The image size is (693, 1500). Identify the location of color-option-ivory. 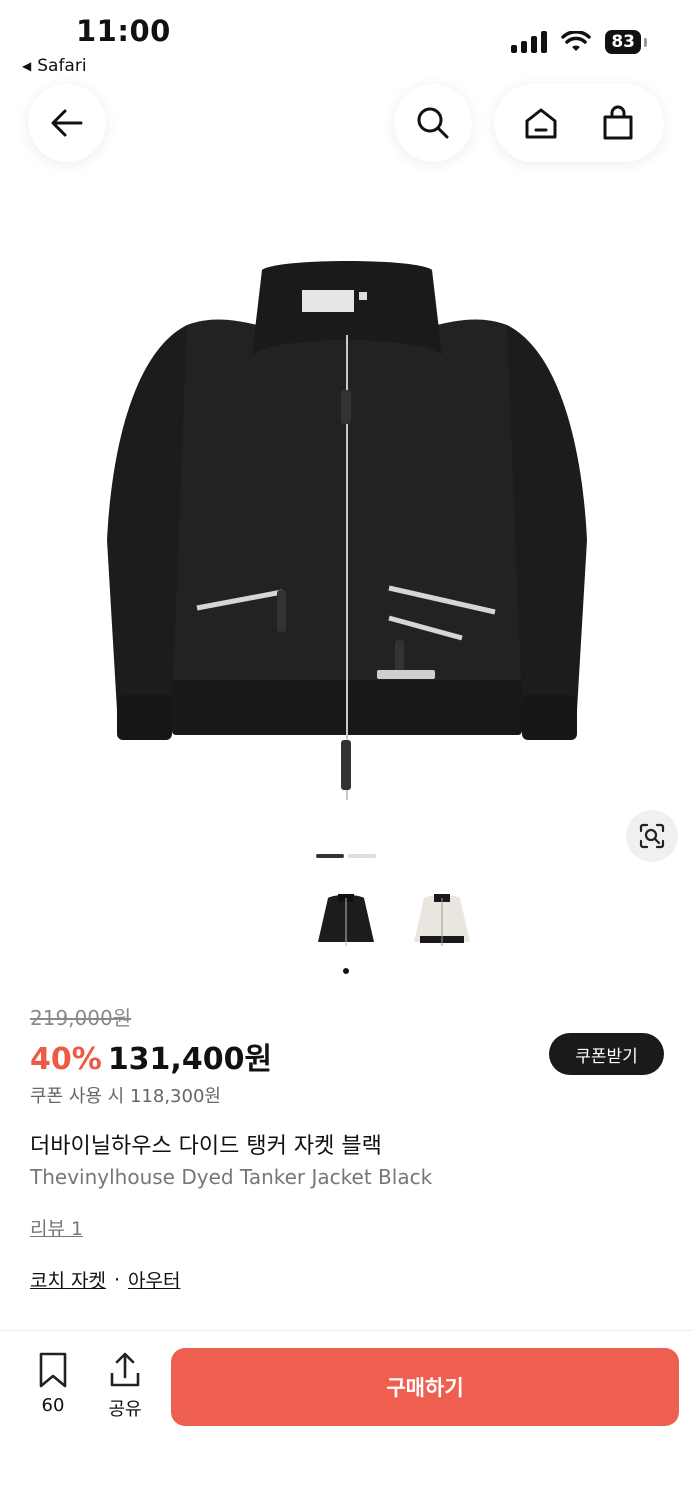
(442, 920).